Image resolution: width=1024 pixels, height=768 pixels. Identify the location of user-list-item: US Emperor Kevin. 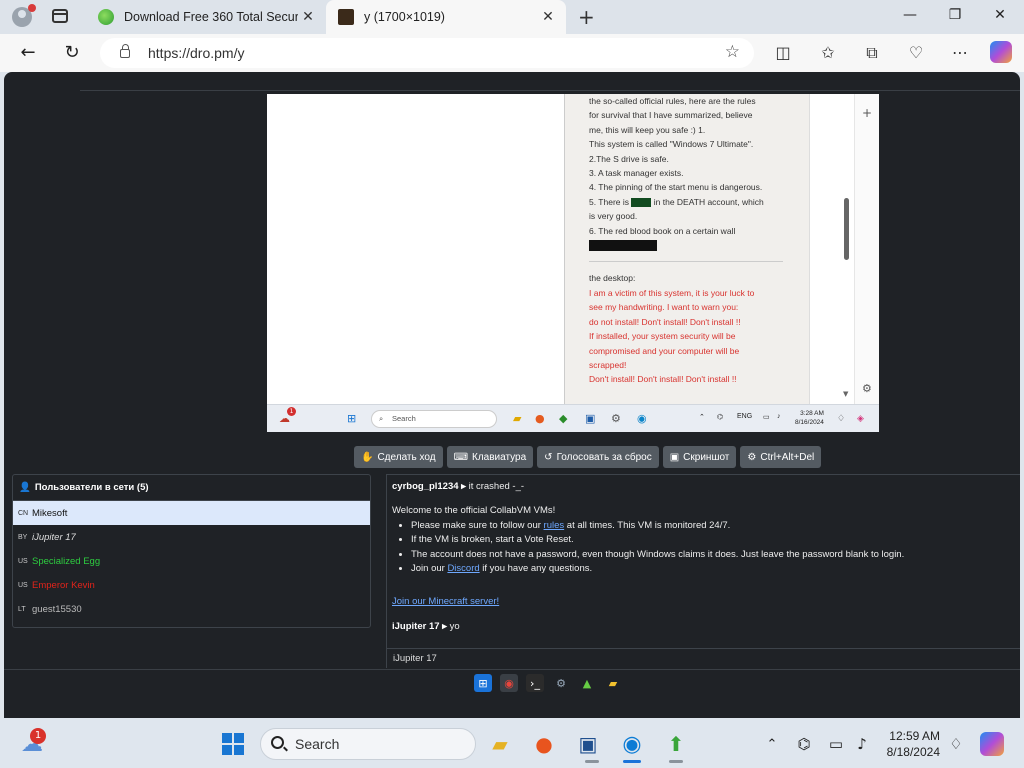
(191, 585).